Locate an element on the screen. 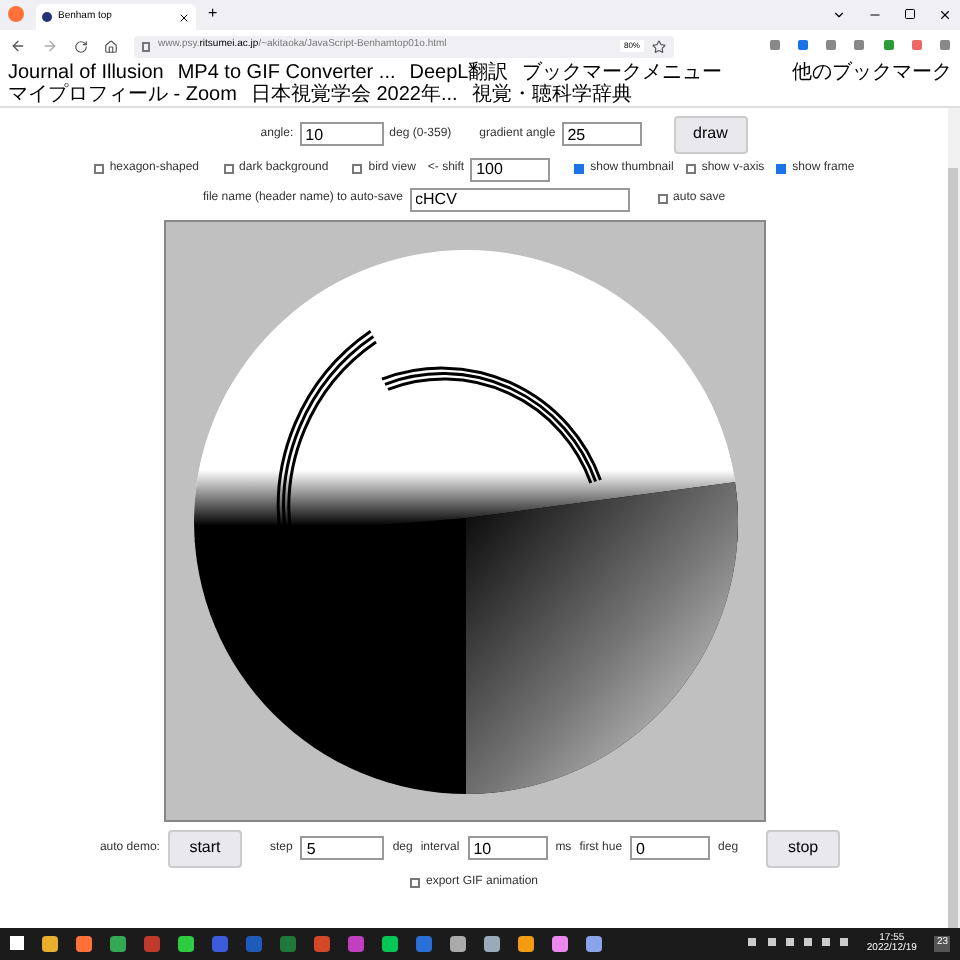 The height and width of the screenshot is (960, 960). home-icon is located at coordinates (111, 46).